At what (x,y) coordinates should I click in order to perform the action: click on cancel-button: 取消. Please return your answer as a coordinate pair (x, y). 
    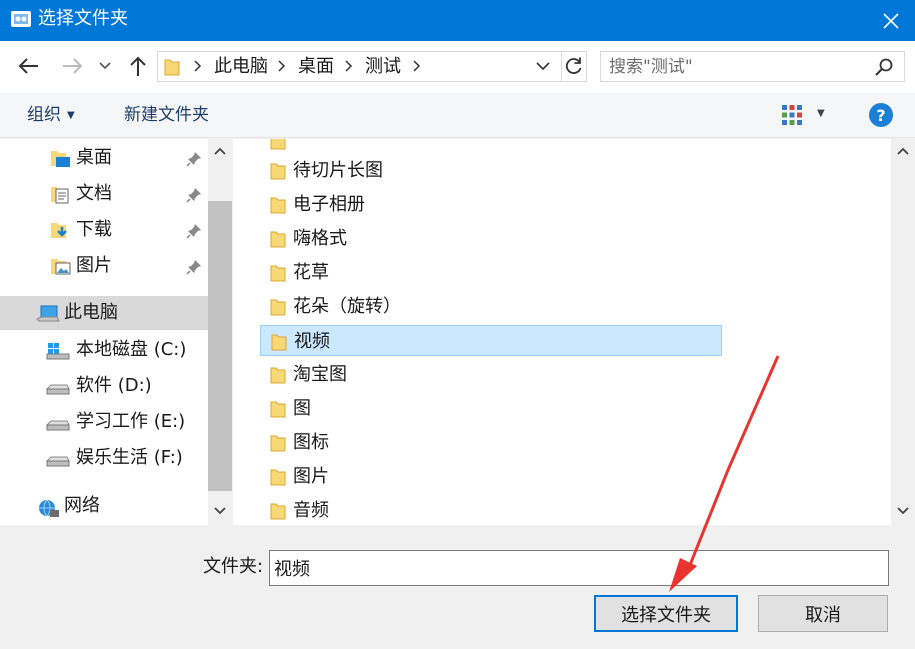
    Looking at the image, I should click on (823, 613).